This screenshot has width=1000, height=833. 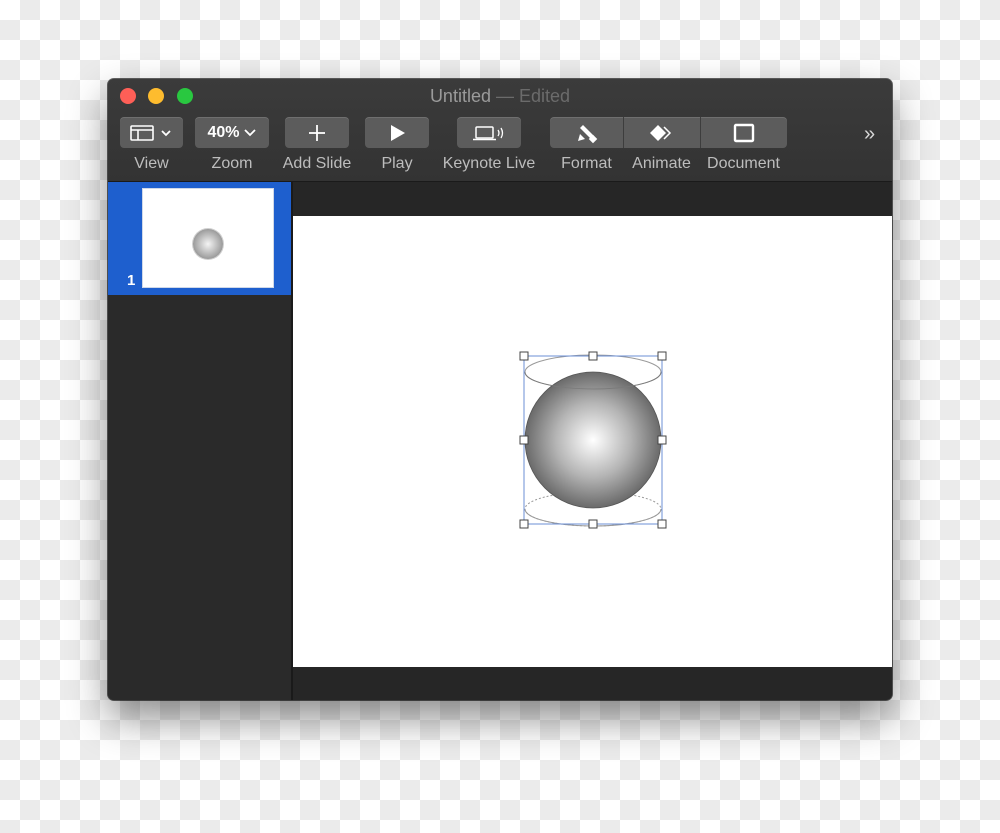 I want to click on laptop-broadcast-icon, so click(x=488, y=132).